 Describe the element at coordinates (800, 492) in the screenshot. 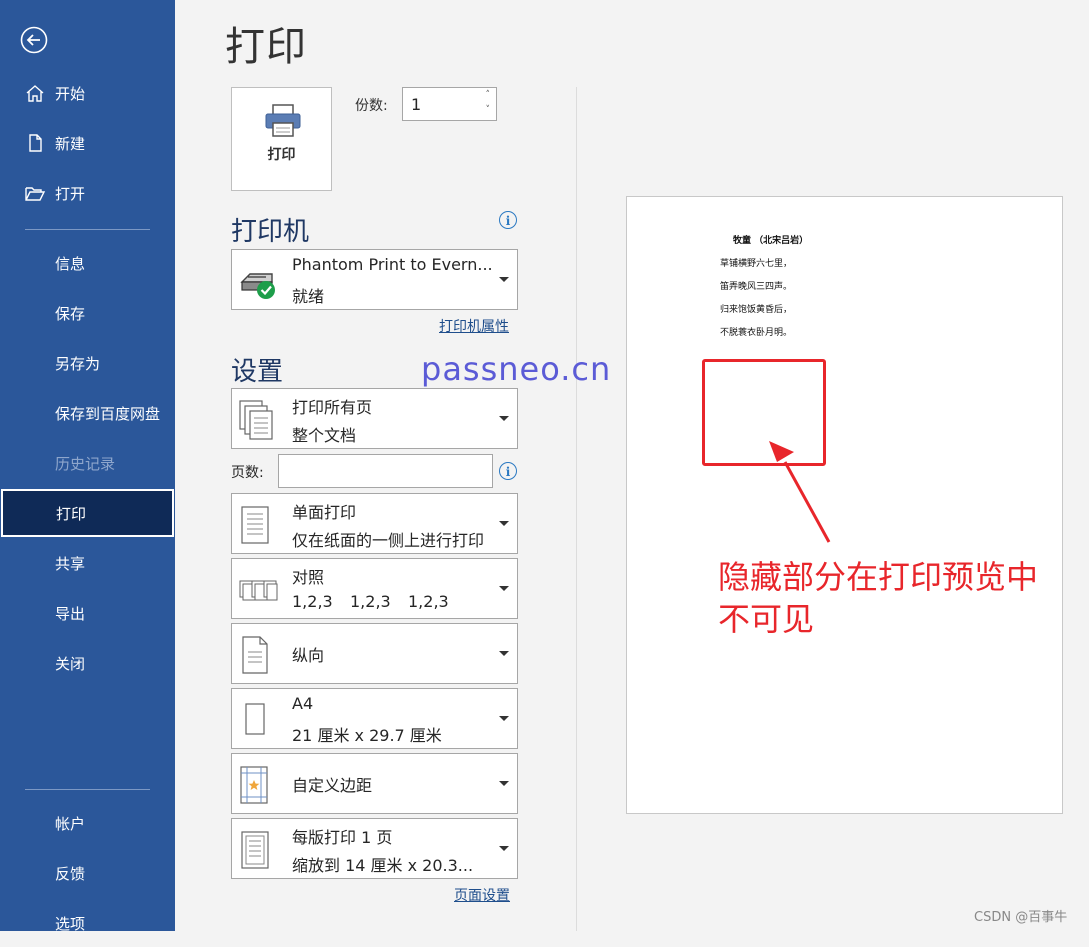

I see `annotation-arrow-icon` at that location.